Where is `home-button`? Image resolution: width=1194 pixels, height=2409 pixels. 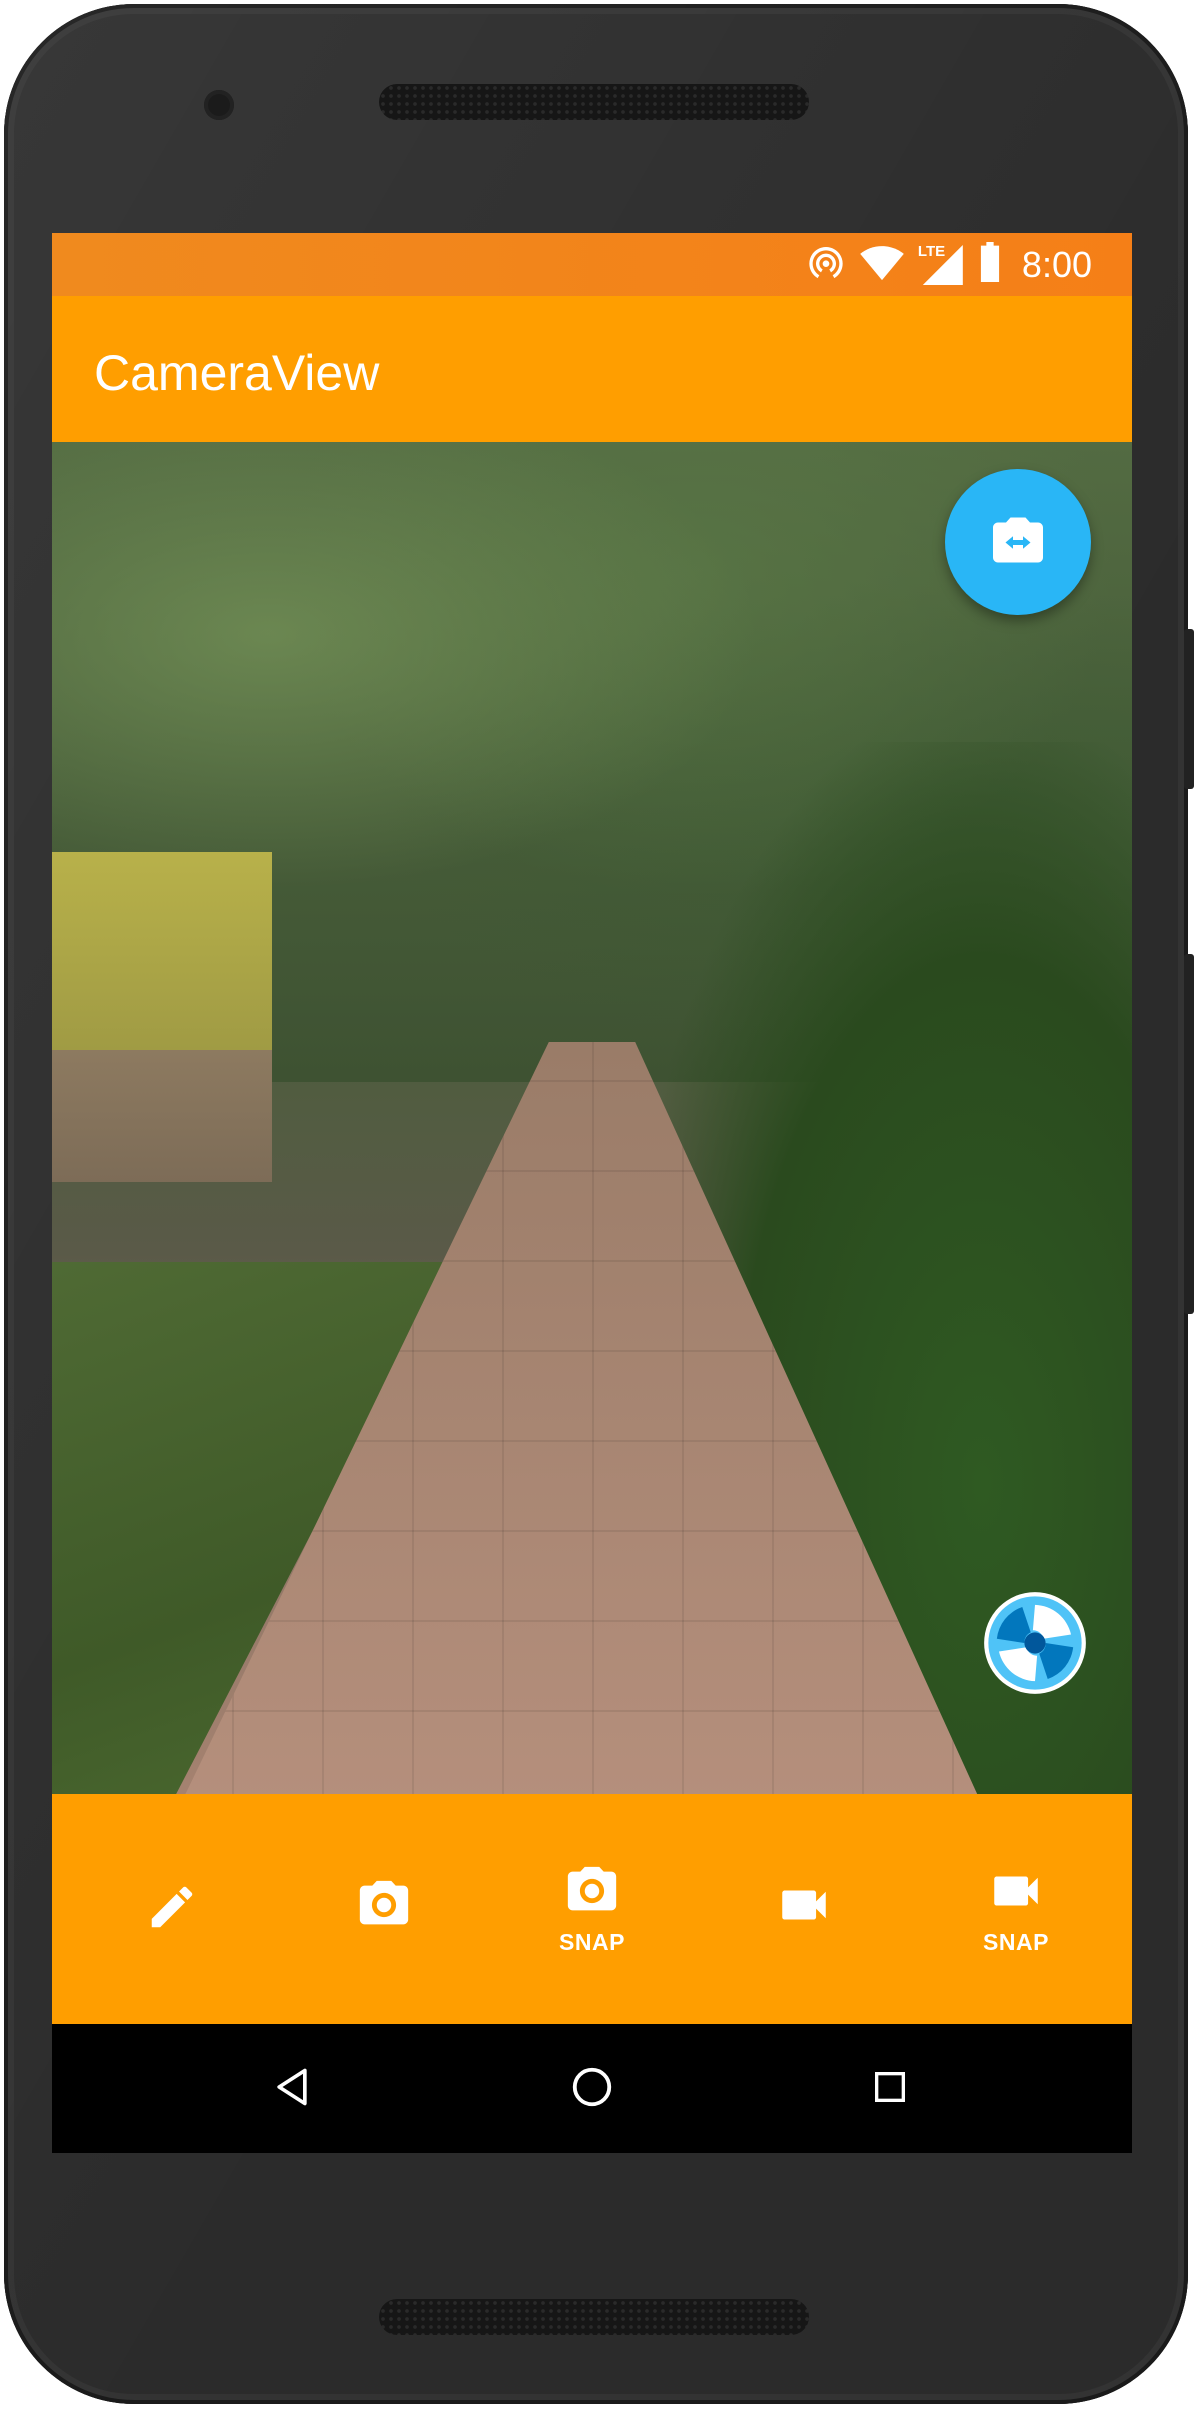
home-button is located at coordinates (592, 2089).